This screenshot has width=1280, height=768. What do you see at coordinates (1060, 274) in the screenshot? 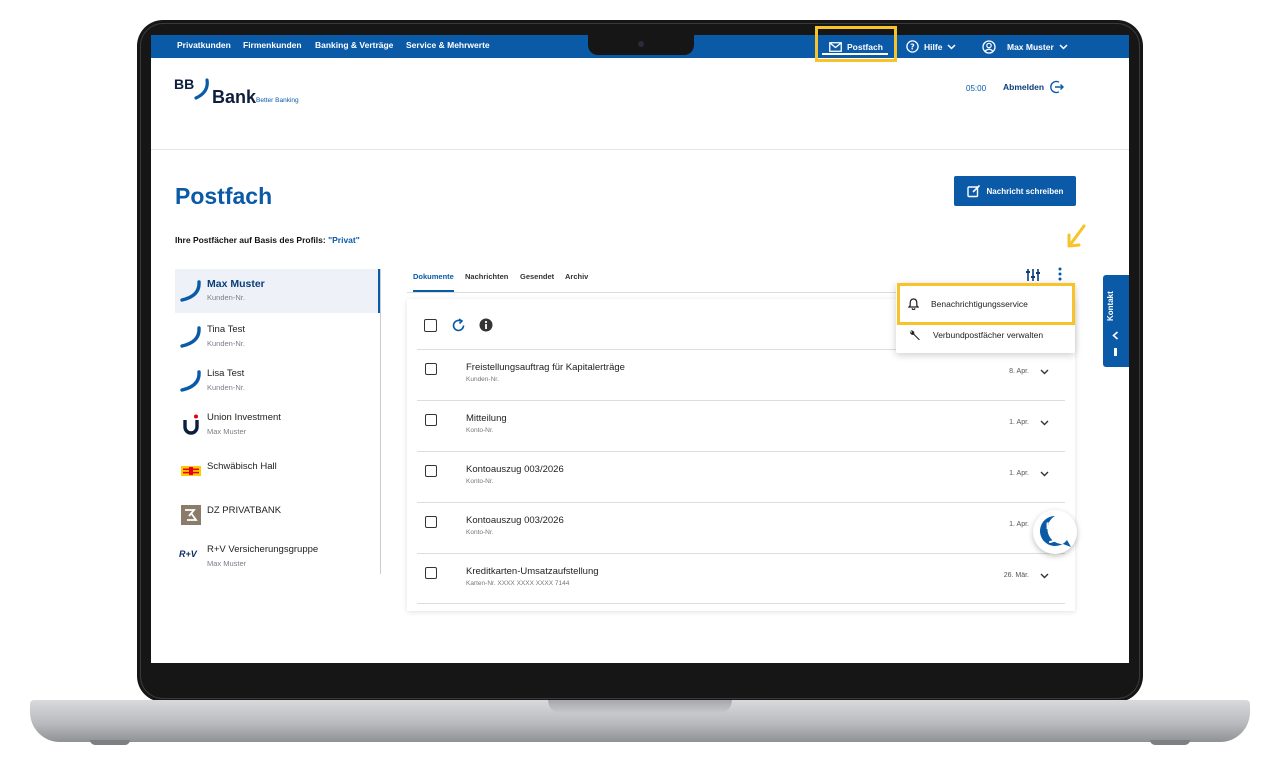
I see `more-options-icon` at bounding box center [1060, 274].